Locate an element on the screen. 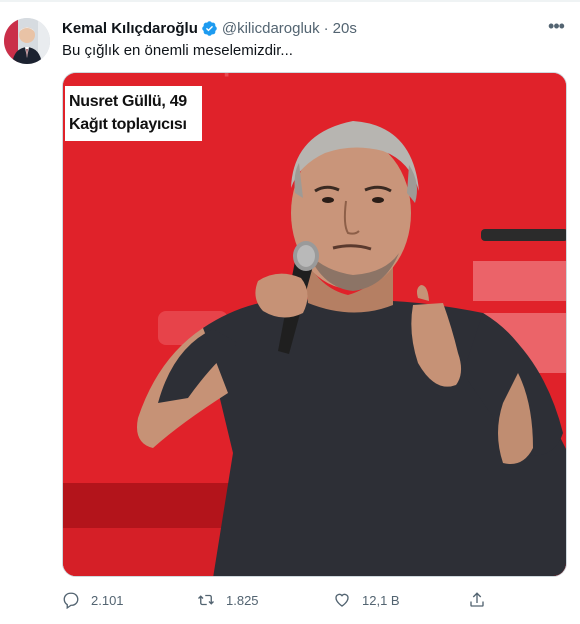 This screenshot has height=624, width=580. retweet-icon is located at coordinates (206, 600).